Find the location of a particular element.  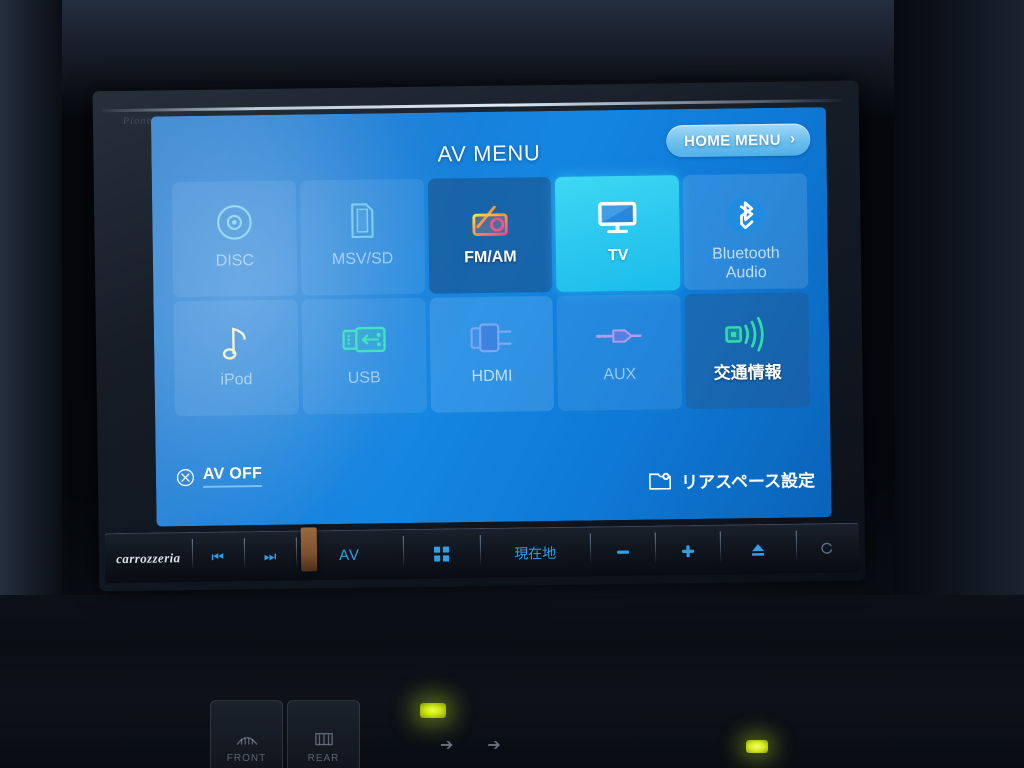

hardware-button-bar: carrozzeria ⏮ ⏭ AV 現在地 is located at coordinates (482, 553).